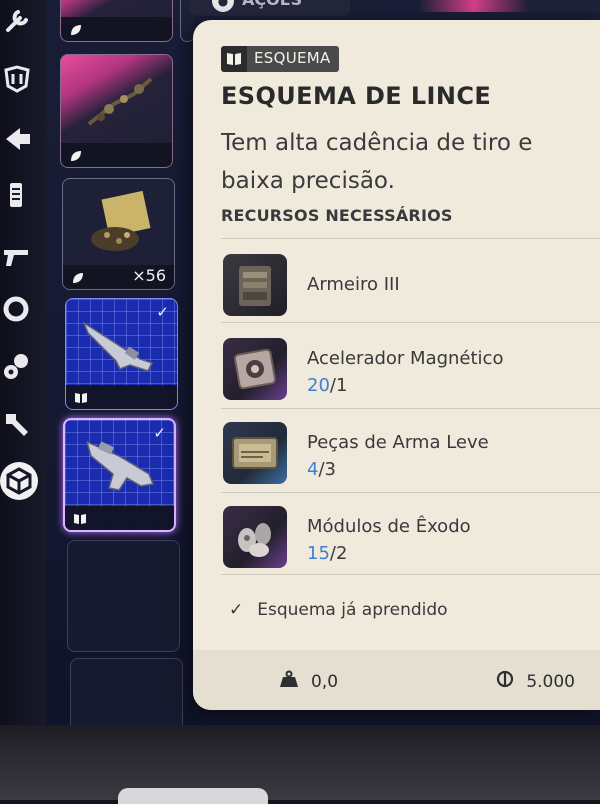 The width and height of the screenshot is (600, 804). What do you see at coordinates (255, 453) in the screenshot?
I see `light-gun-parts-icon` at bounding box center [255, 453].